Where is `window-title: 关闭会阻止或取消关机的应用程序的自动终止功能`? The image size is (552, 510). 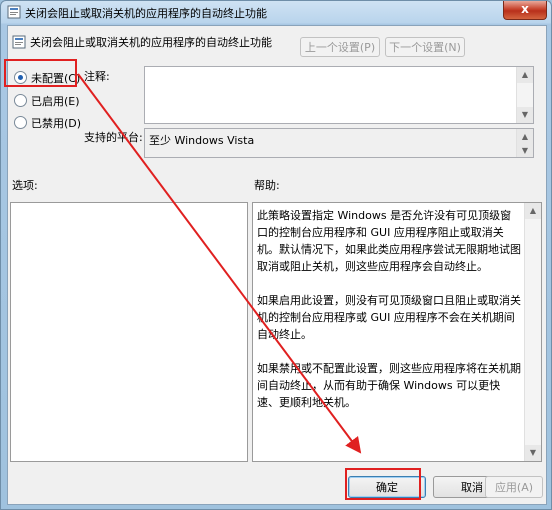
window-title: 关闭会阻止或取消关机的应用程序的自动终止功能 is located at coordinates (146, 13).